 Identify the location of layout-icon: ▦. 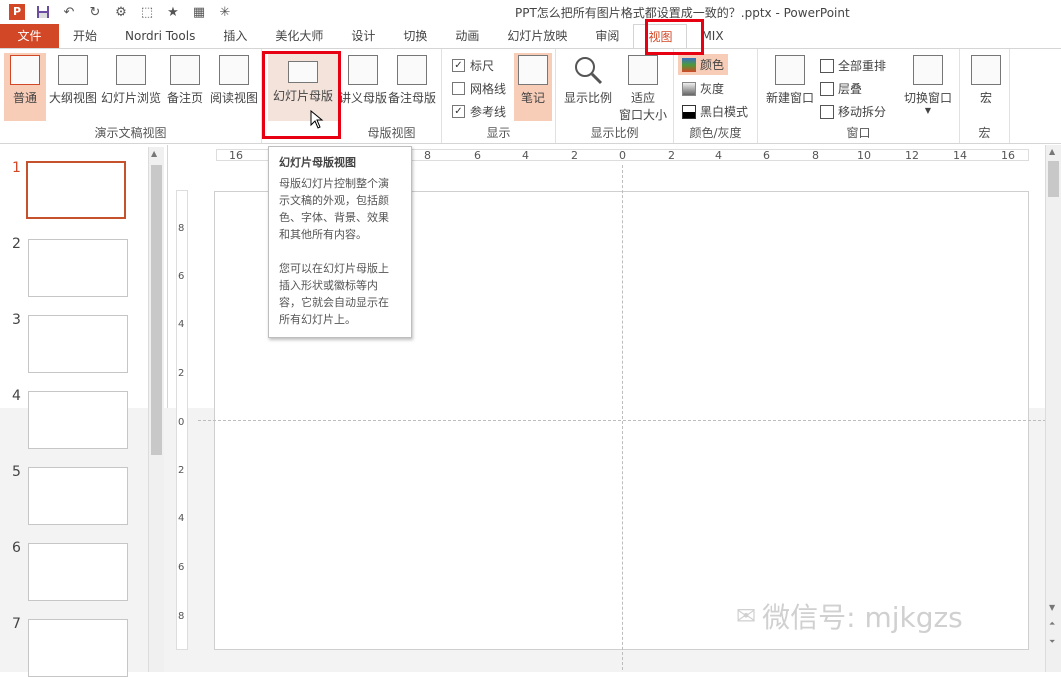
(199, 12).